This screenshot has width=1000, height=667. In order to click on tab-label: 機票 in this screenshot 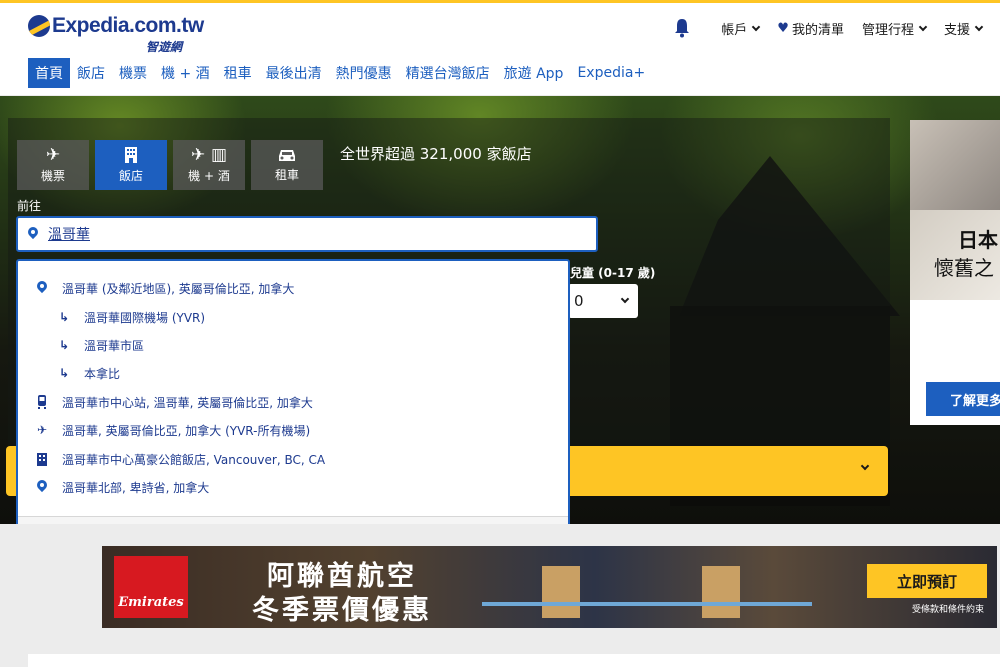, I will do `click(52, 176)`.